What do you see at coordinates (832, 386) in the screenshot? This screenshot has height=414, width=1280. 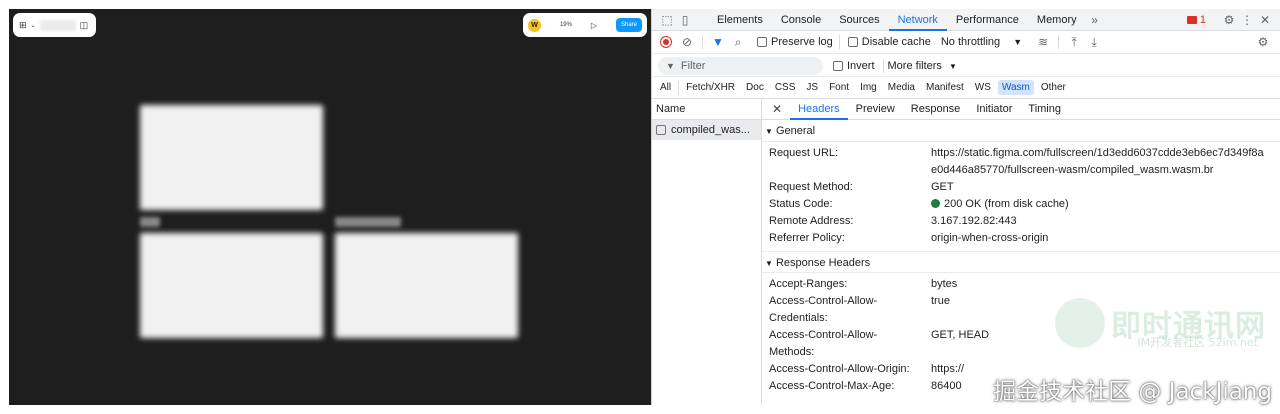 I see `header-key: Access-Control-Max-Age:` at bounding box center [832, 386].